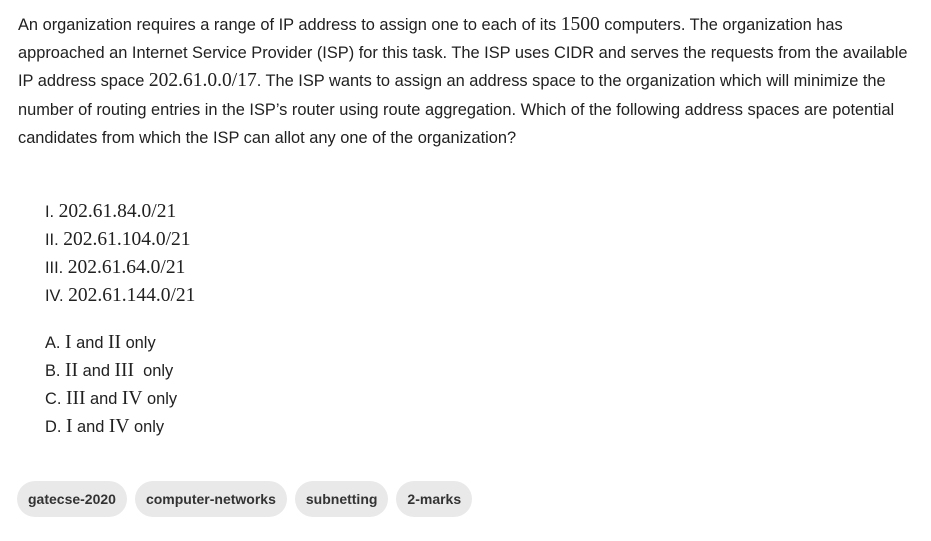 The image size is (931, 541). Describe the element at coordinates (210, 499) in the screenshot. I see `tag-computer-networks: computer-networks` at that location.